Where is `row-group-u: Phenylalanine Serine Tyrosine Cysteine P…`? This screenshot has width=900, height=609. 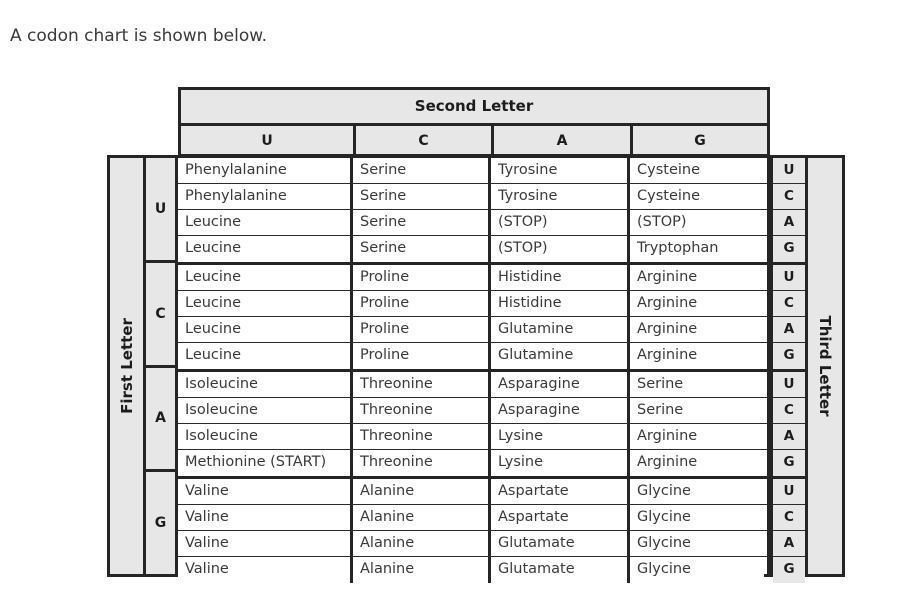
row-group-u: Phenylalanine Serine Tyrosine Cysteine P… is located at coordinates (472, 211).